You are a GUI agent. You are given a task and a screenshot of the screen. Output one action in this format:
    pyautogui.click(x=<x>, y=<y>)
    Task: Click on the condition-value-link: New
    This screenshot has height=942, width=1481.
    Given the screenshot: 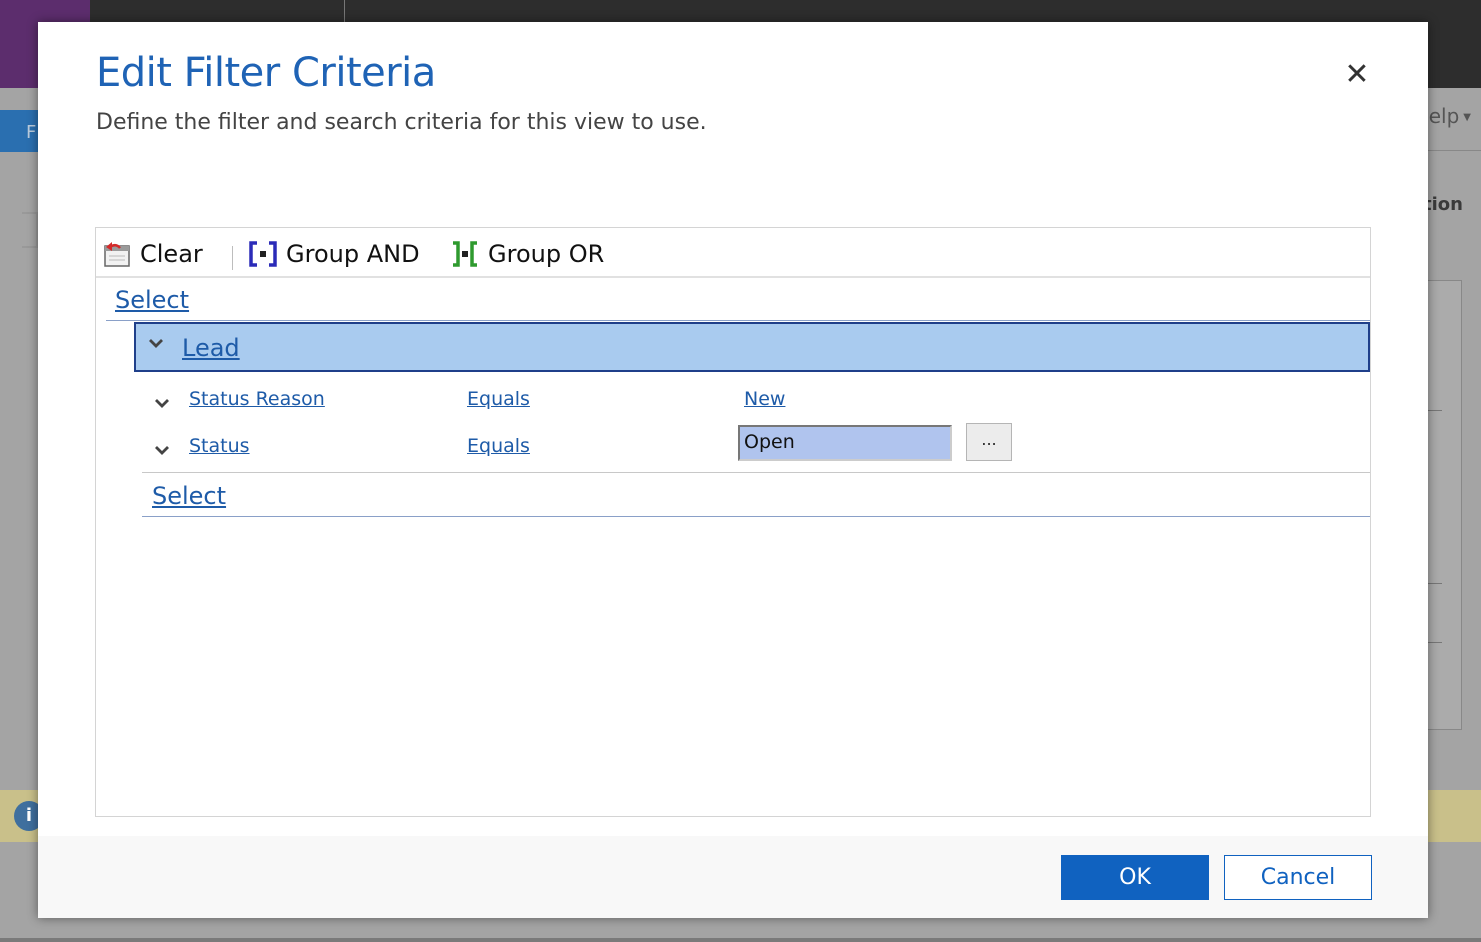 What is the action you would take?
    pyautogui.click(x=764, y=399)
    